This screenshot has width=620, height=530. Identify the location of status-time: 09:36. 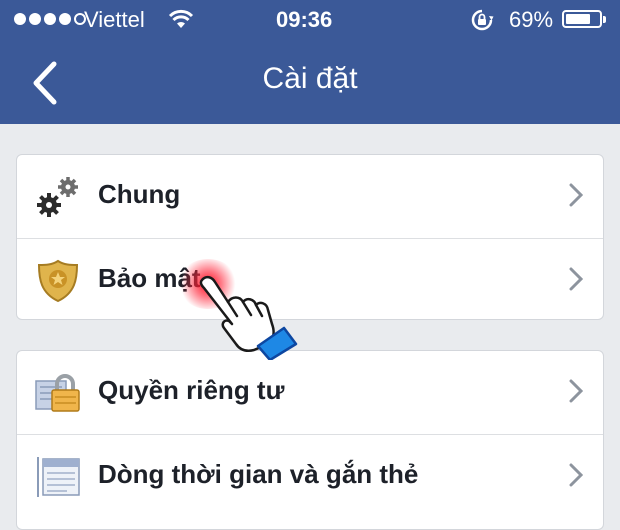
(304, 19).